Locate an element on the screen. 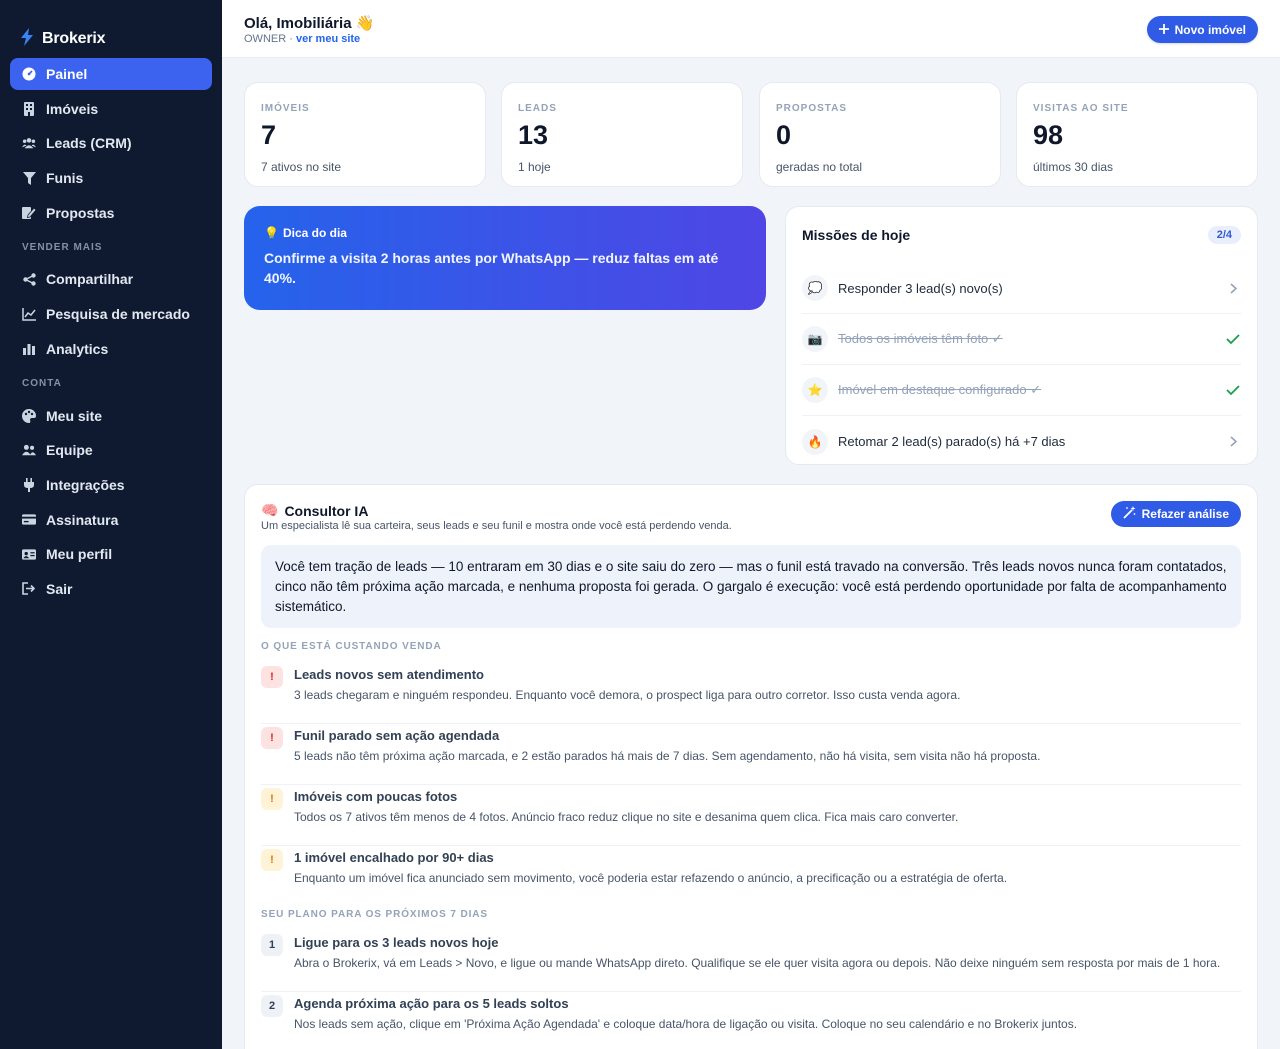 This screenshot has height=1049, width=1280. plus-icon is located at coordinates (1163, 30).